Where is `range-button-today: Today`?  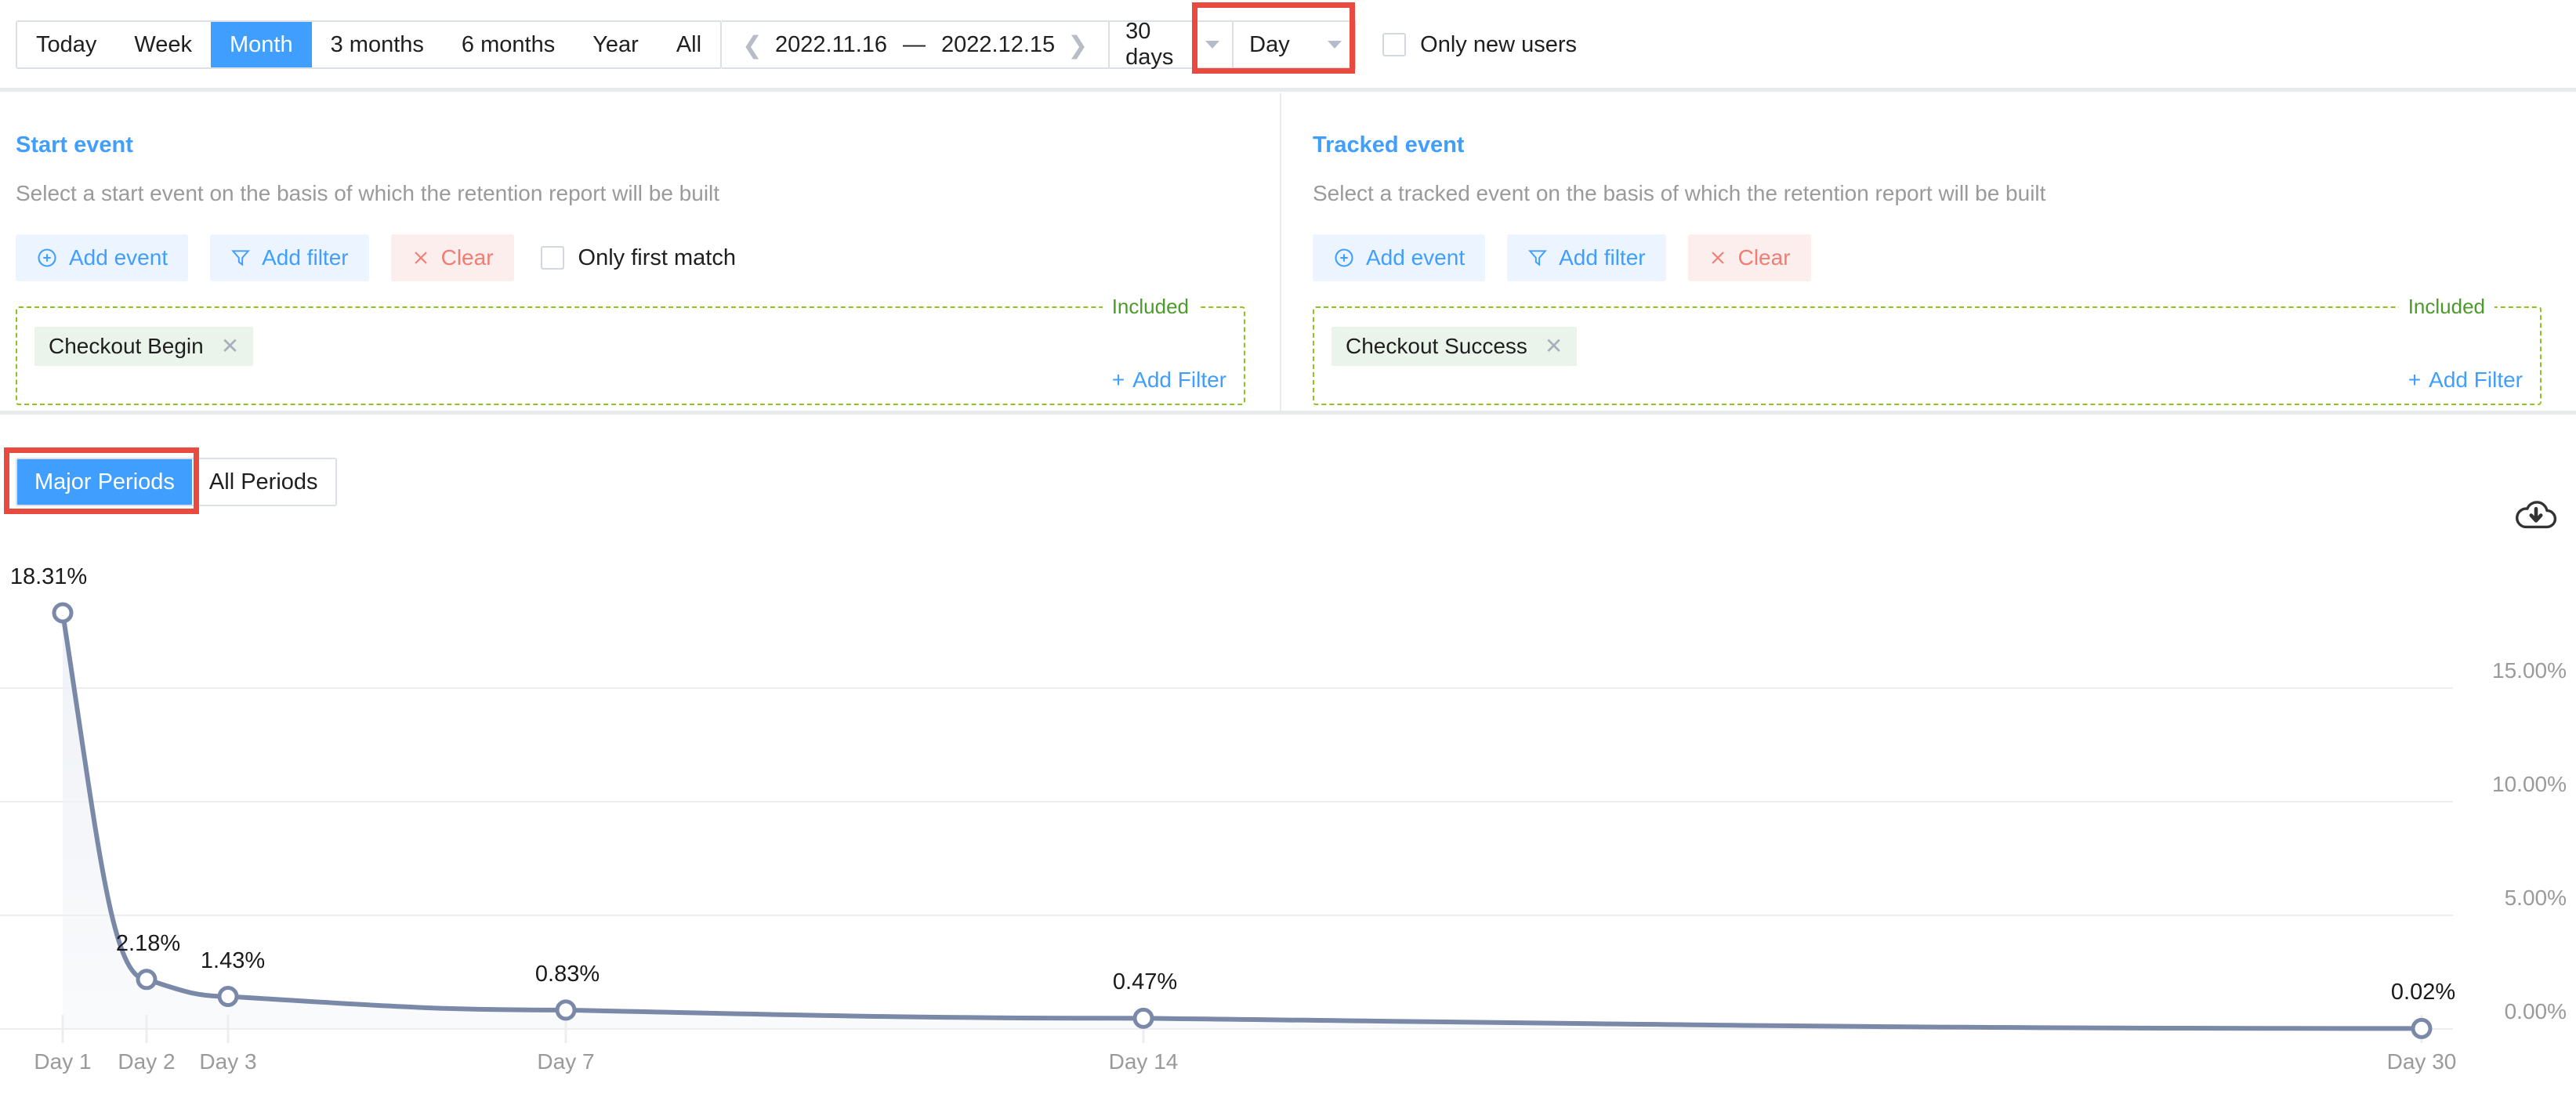 range-button-today: Today is located at coordinates (66, 44).